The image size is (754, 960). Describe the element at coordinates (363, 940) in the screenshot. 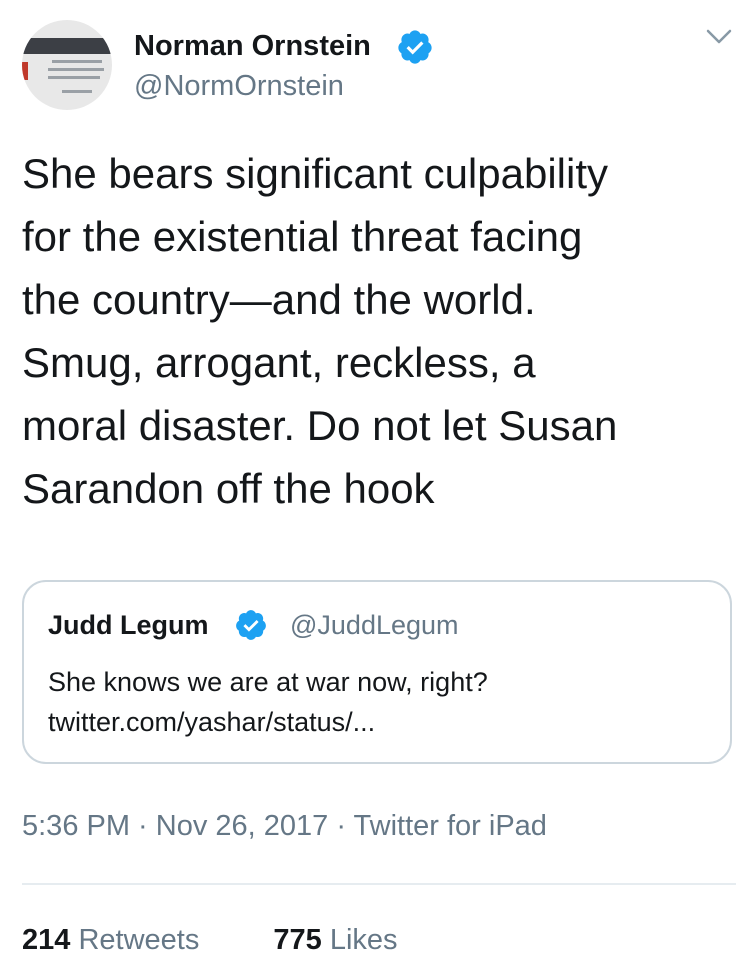

I see `likes-label: Likes` at that location.